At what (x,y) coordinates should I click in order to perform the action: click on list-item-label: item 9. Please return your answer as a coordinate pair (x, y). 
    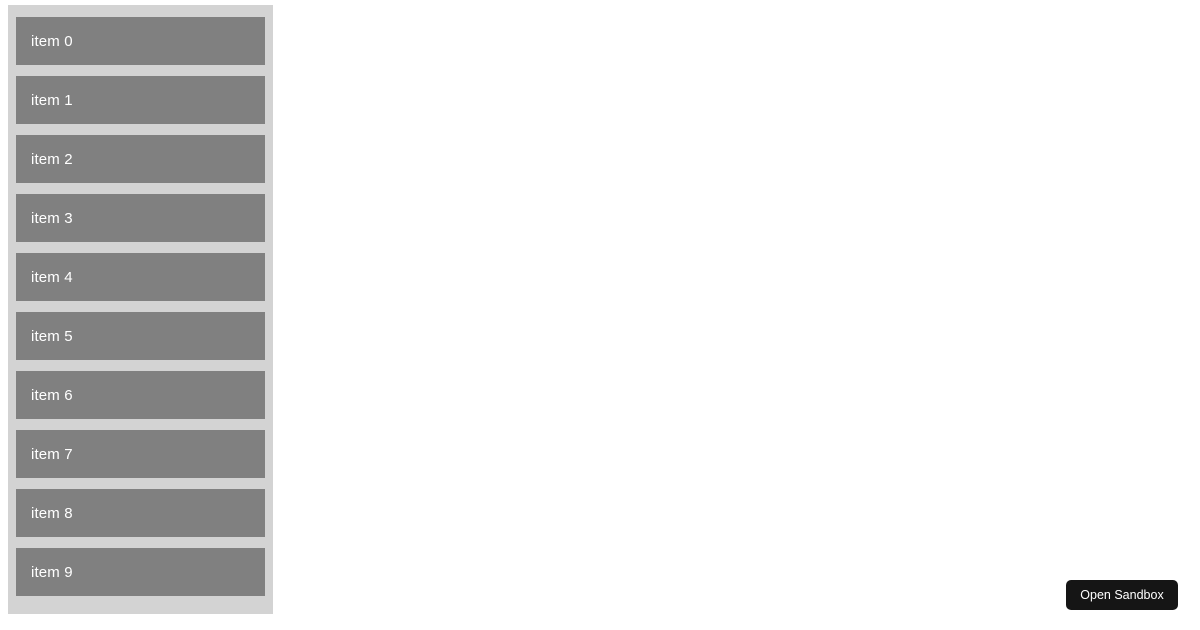
    Looking at the image, I should click on (52, 572).